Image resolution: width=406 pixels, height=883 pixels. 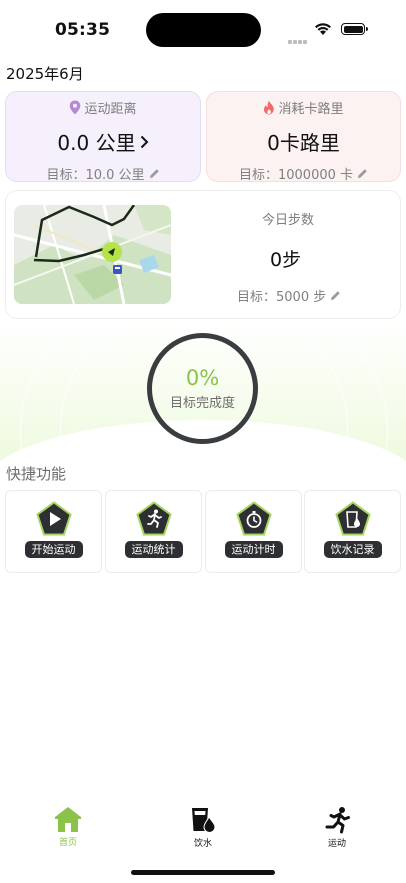 What do you see at coordinates (203, 30) in the screenshot?
I see `dynamic-island` at bounding box center [203, 30].